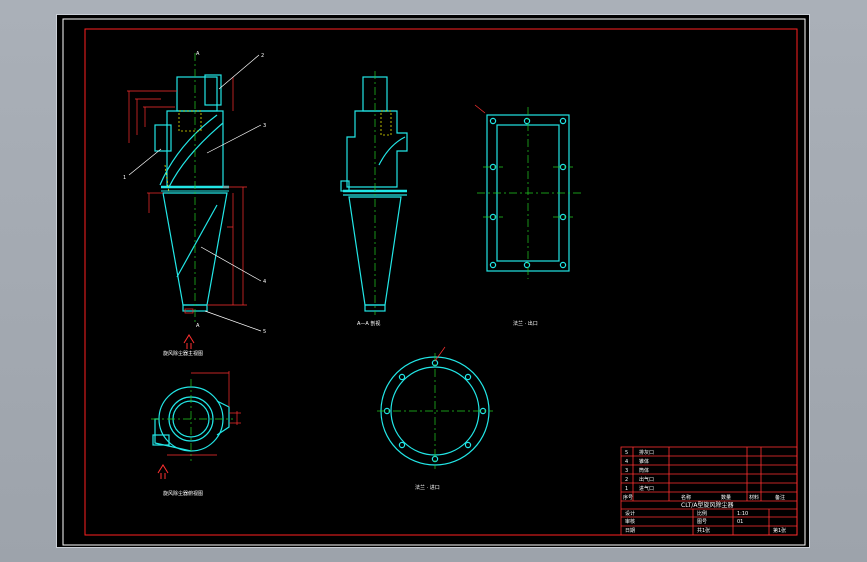  What do you see at coordinates (213, 90) in the screenshot?
I see `outlet-flange-box` at bounding box center [213, 90].